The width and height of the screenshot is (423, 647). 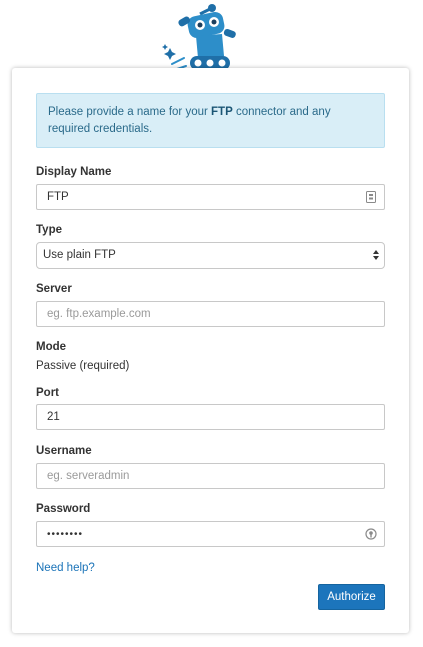 What do you see at coordinates (65, 568) in the screenshot?
I see `need-help-link: Need help?` at bounding box center [65, 568].